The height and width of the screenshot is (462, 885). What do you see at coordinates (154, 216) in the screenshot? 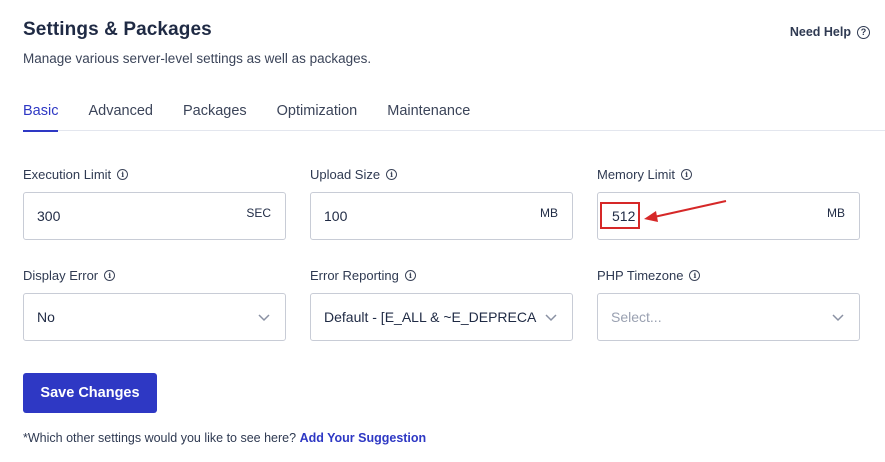
I see `execution-limit-input: 300 SEC` at bounding box center [154, 216].